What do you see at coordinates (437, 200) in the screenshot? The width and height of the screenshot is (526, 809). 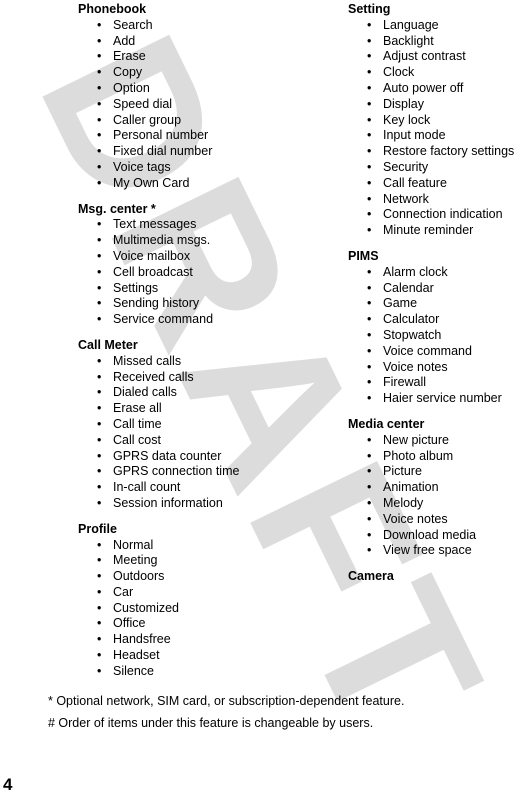 I see `menu-item: • Network` at bounding box center [437, 200].